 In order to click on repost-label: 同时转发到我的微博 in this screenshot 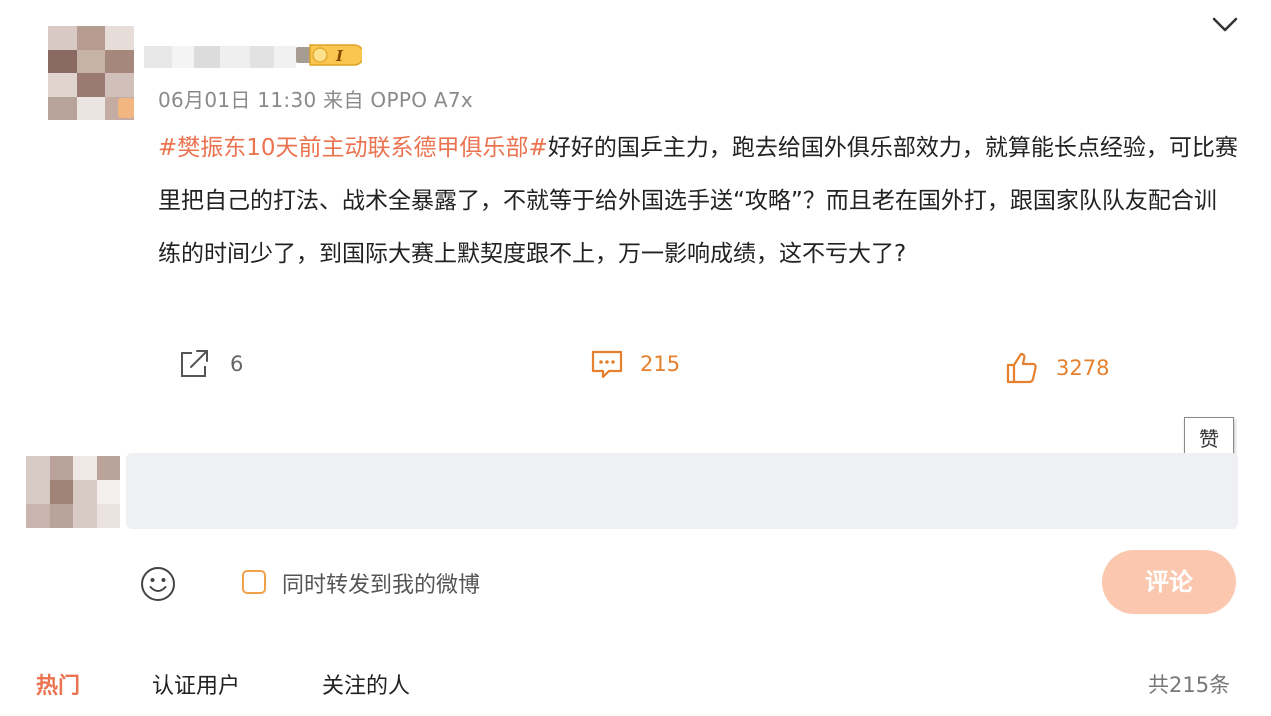, I will do `click(381, 583)`.